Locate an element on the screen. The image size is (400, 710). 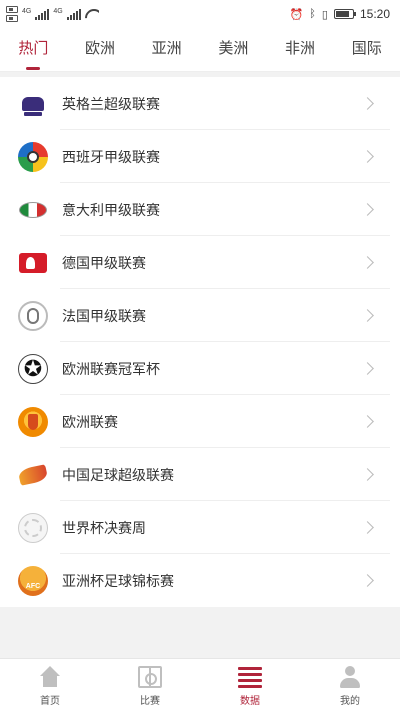
battery-level is located at coordinates (342, 14).